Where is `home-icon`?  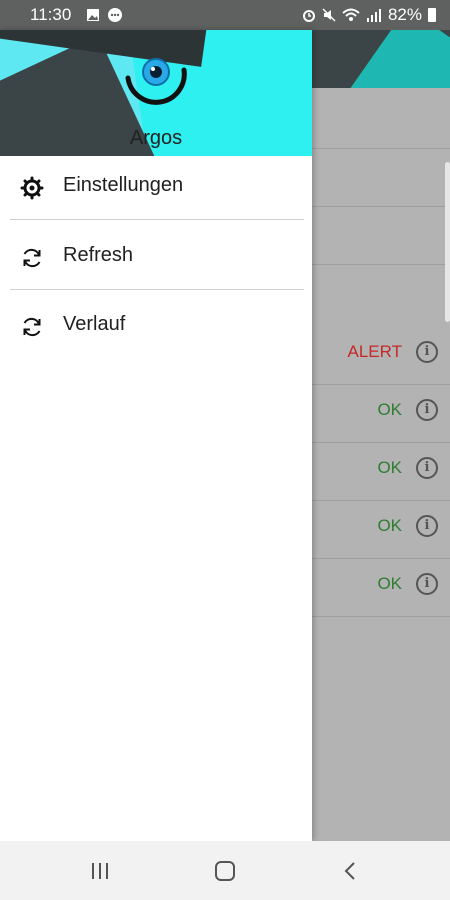 home-icon is located at coordinates (225, 871).